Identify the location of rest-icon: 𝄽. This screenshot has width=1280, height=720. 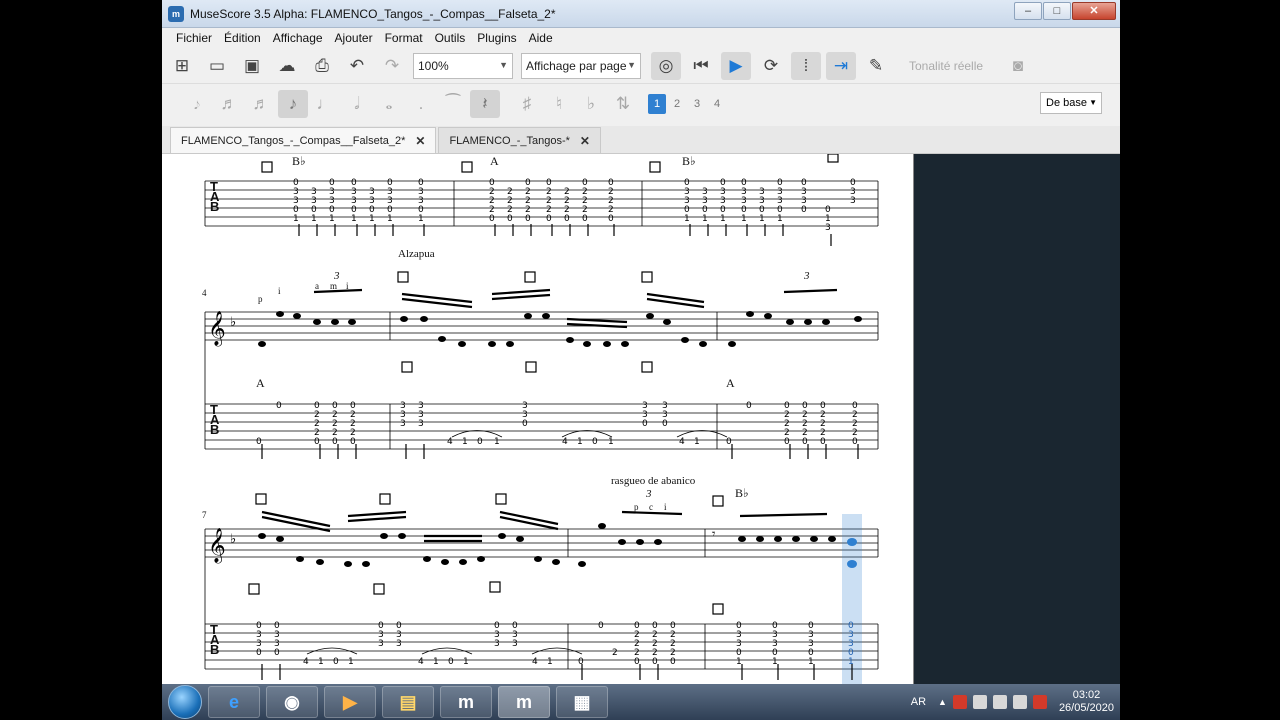
(485, 104).